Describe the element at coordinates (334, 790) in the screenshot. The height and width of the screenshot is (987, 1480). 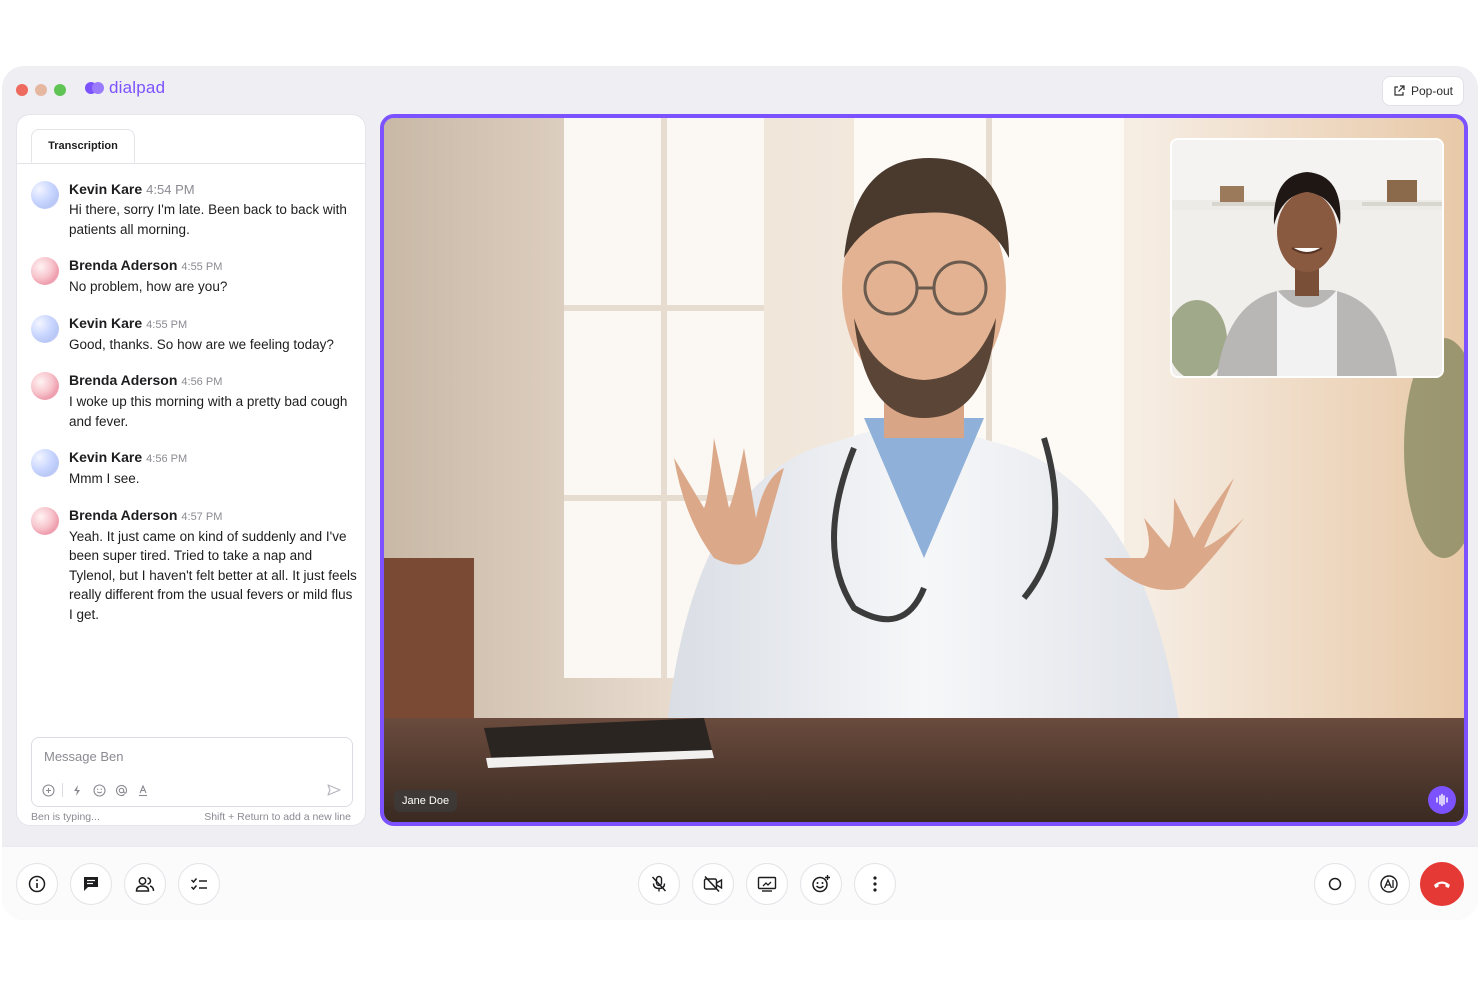
I see `send-icon` at that location.